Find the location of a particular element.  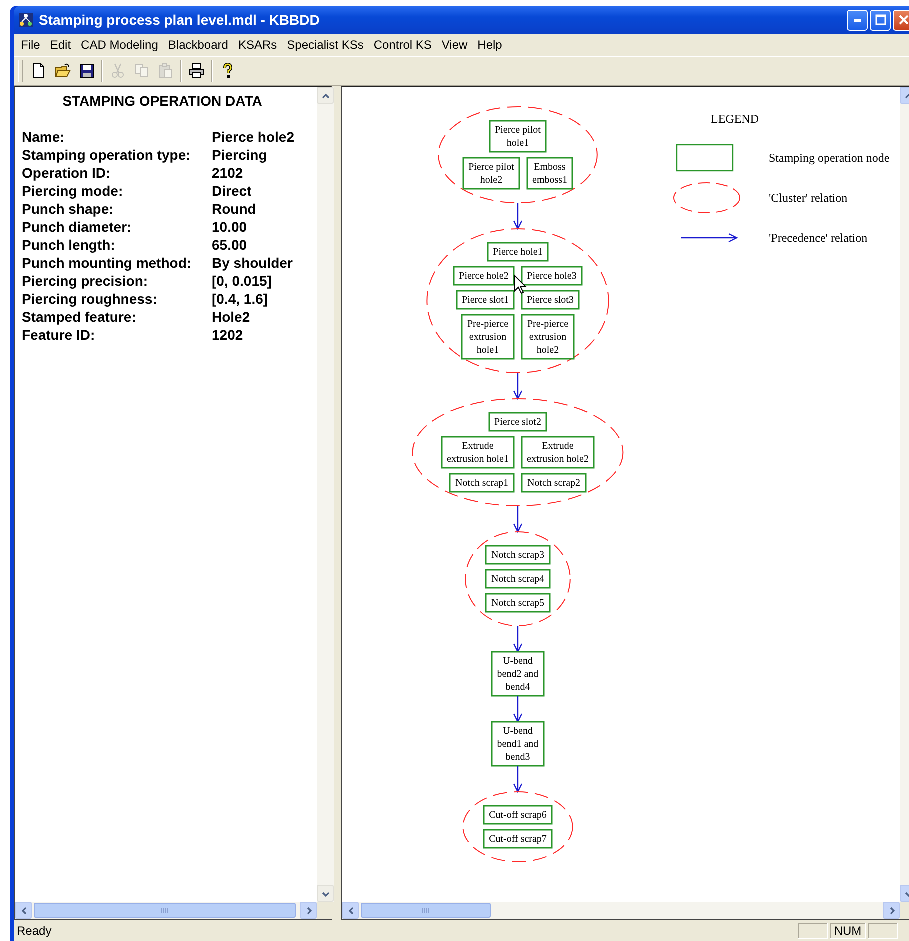

operation-node: Pre-pierce extrusion hole1 is located at coordinates (488, 337).